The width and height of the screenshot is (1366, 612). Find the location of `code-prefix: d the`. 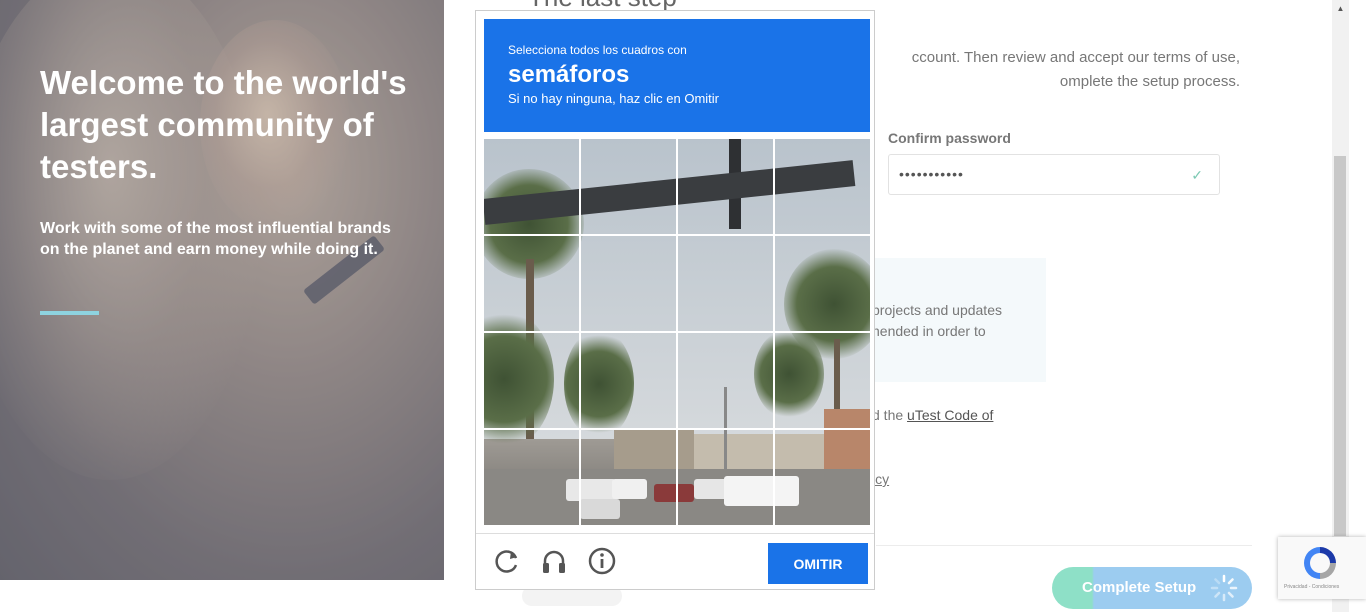

code-prefix: d the is located at coordinates (890, 415).